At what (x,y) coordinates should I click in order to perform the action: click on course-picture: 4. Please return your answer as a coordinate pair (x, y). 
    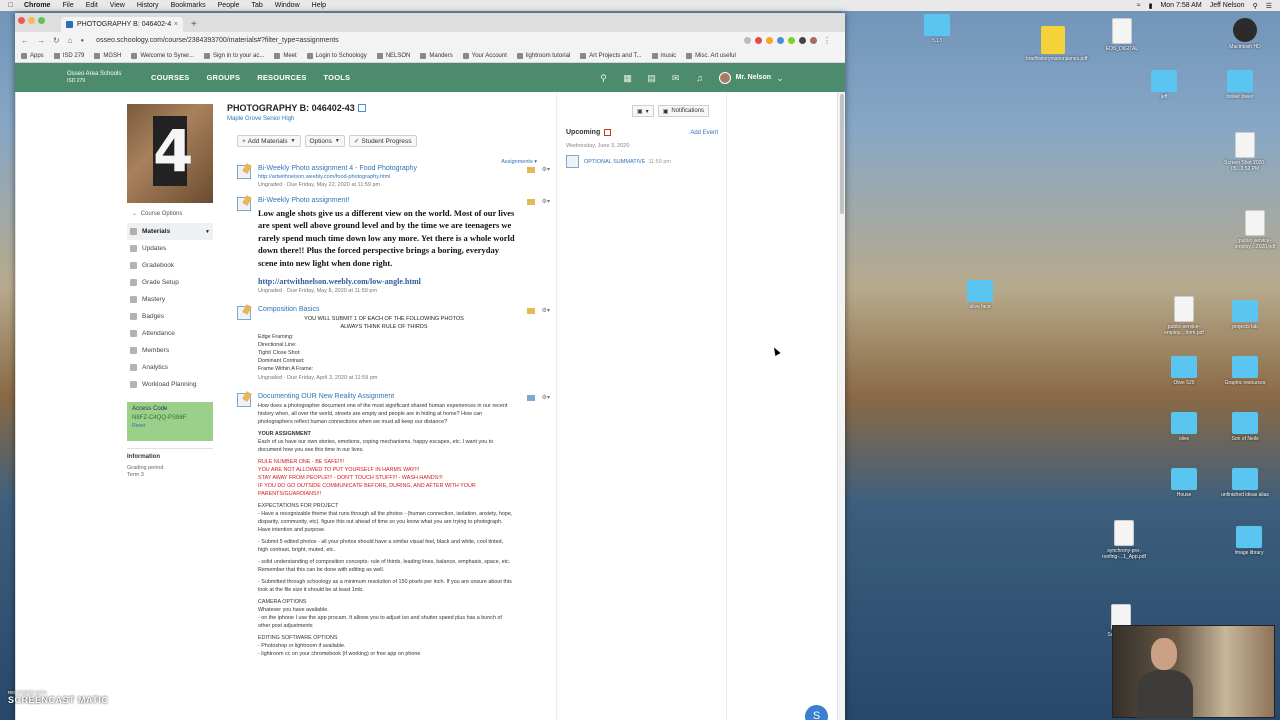
    Looking at the image, I should click on (170, 153).